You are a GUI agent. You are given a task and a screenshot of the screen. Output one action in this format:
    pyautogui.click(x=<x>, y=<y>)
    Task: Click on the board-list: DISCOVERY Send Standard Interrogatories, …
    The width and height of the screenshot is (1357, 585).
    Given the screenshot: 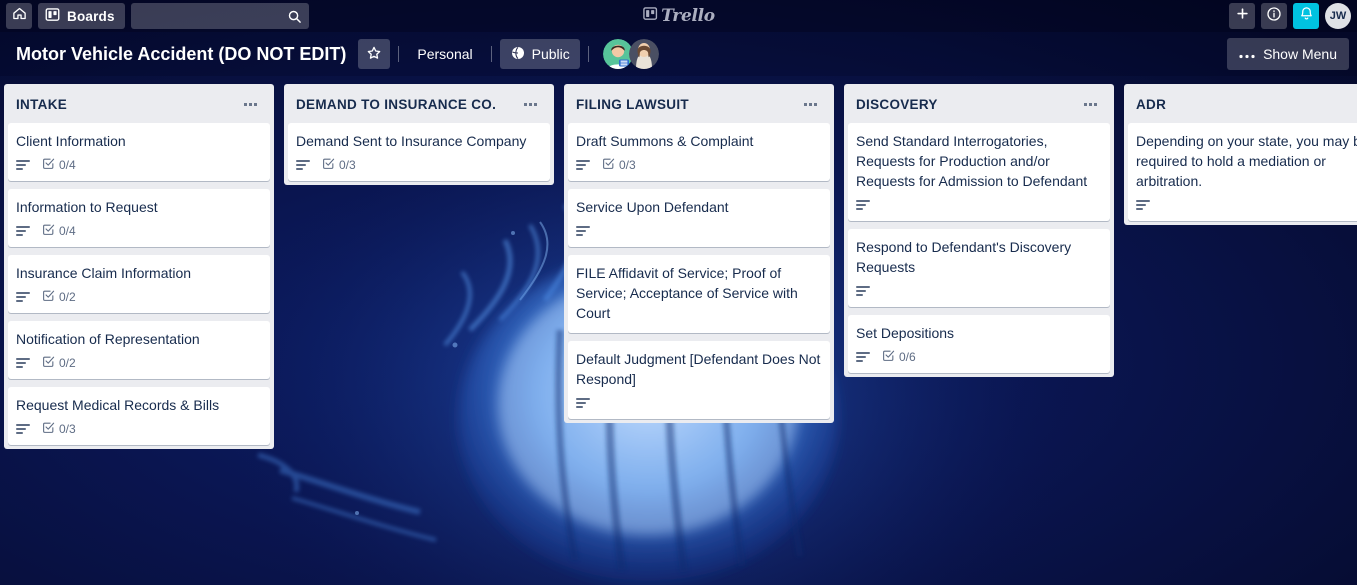 What is the action you would take?
    pyautogui.click(x=979, y=230)
    